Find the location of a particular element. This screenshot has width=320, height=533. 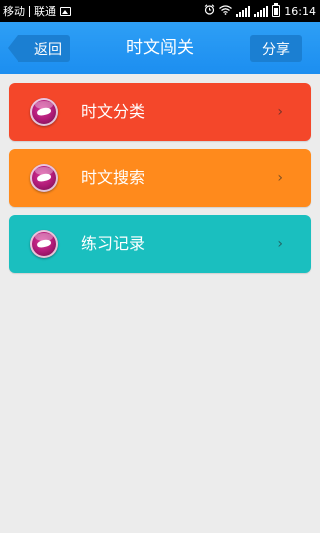

wifi-icon is located at coordinates (226, 11).